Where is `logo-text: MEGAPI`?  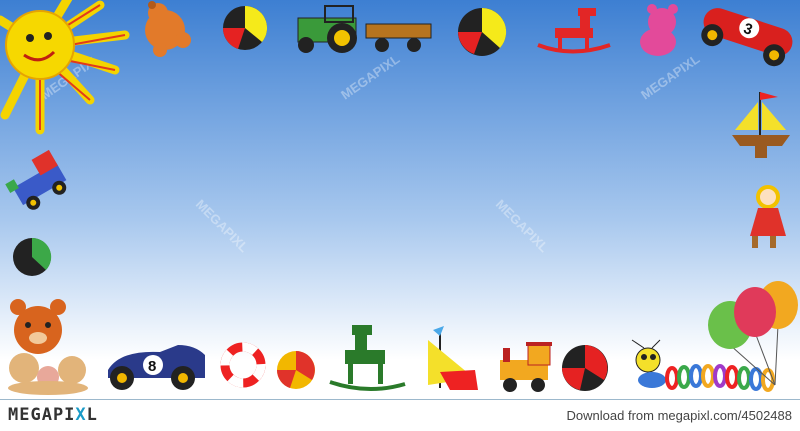 logo-text: MEGAPI is located at coordinates (42, 415).